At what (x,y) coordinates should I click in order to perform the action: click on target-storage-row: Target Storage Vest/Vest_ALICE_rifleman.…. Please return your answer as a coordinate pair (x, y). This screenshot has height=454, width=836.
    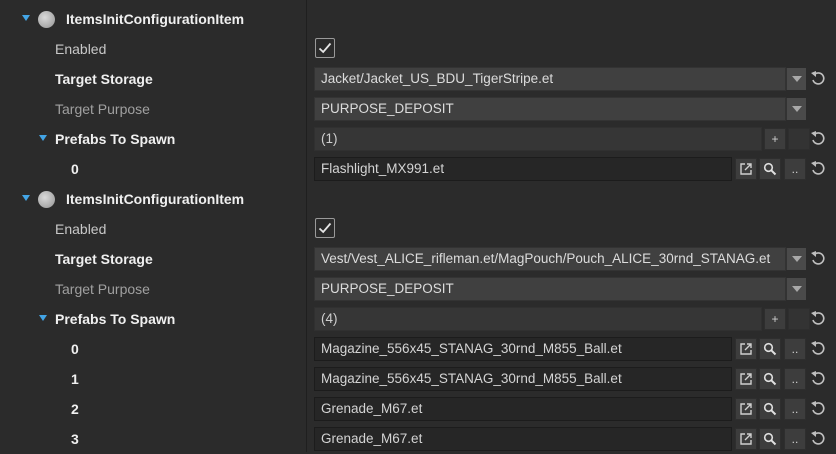
    Looking at the image, I should click on (418, 259).